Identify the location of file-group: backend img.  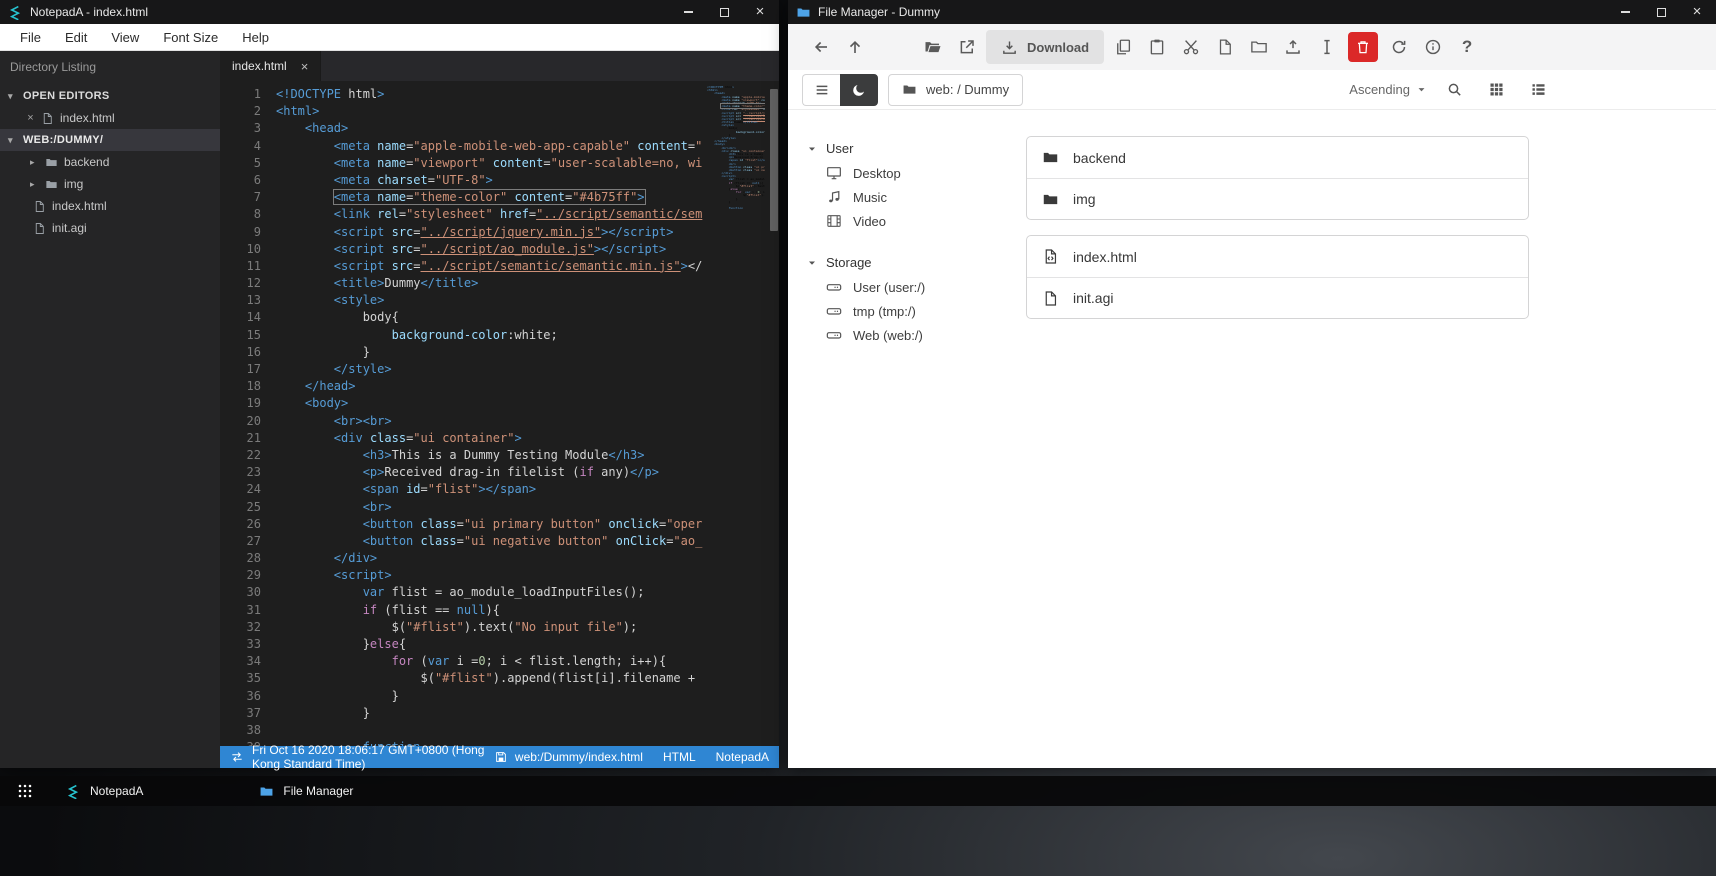
(1277, 178).